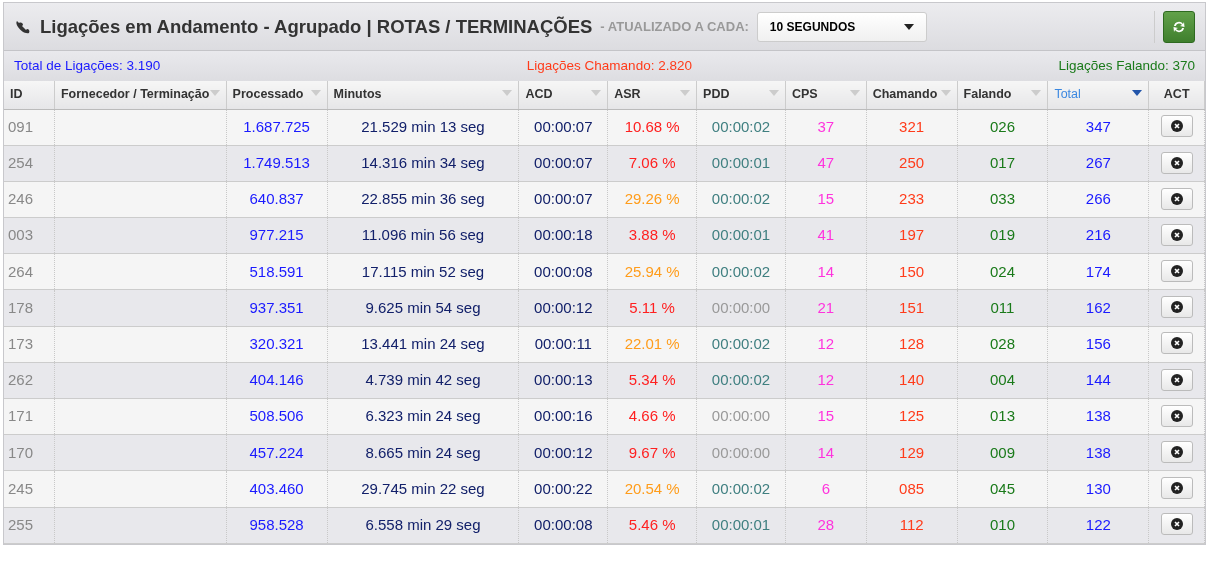  Describe the element at coordinates (1176, 95) in the screenshot. I see `column-header: ACT` at that location.